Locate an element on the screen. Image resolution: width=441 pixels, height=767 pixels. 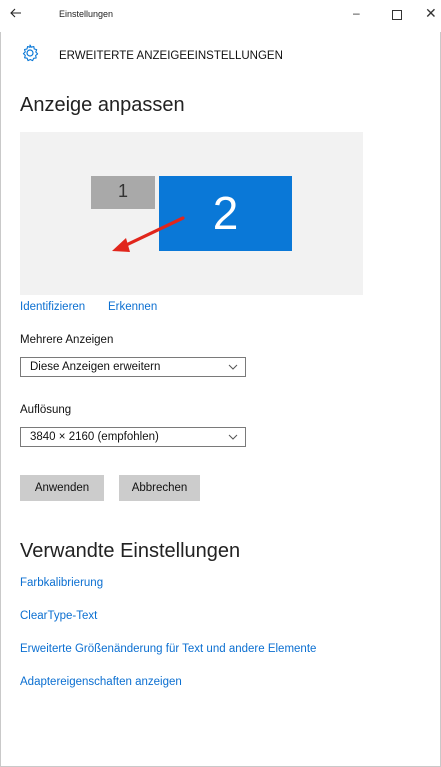
cleartype-text-link: ClearType-Text is located at coordinates (58, 616).